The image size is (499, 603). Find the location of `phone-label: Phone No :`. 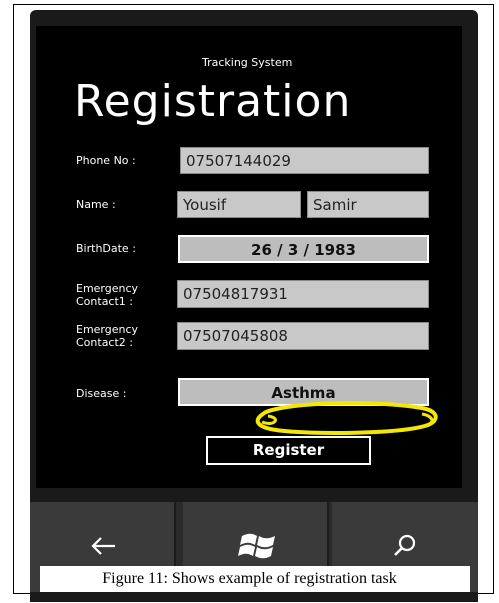

phone-label: Phone No : is located at coordinates (106, 160).